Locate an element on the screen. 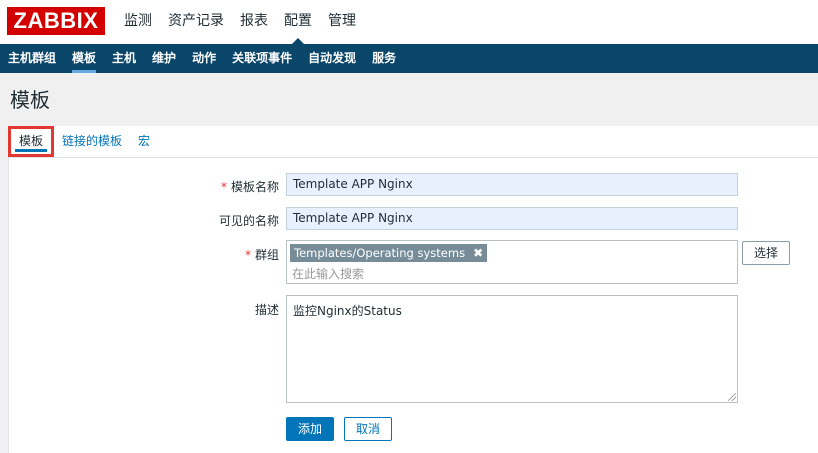  tab-template: 模板 is located at coordinates (31, 141).